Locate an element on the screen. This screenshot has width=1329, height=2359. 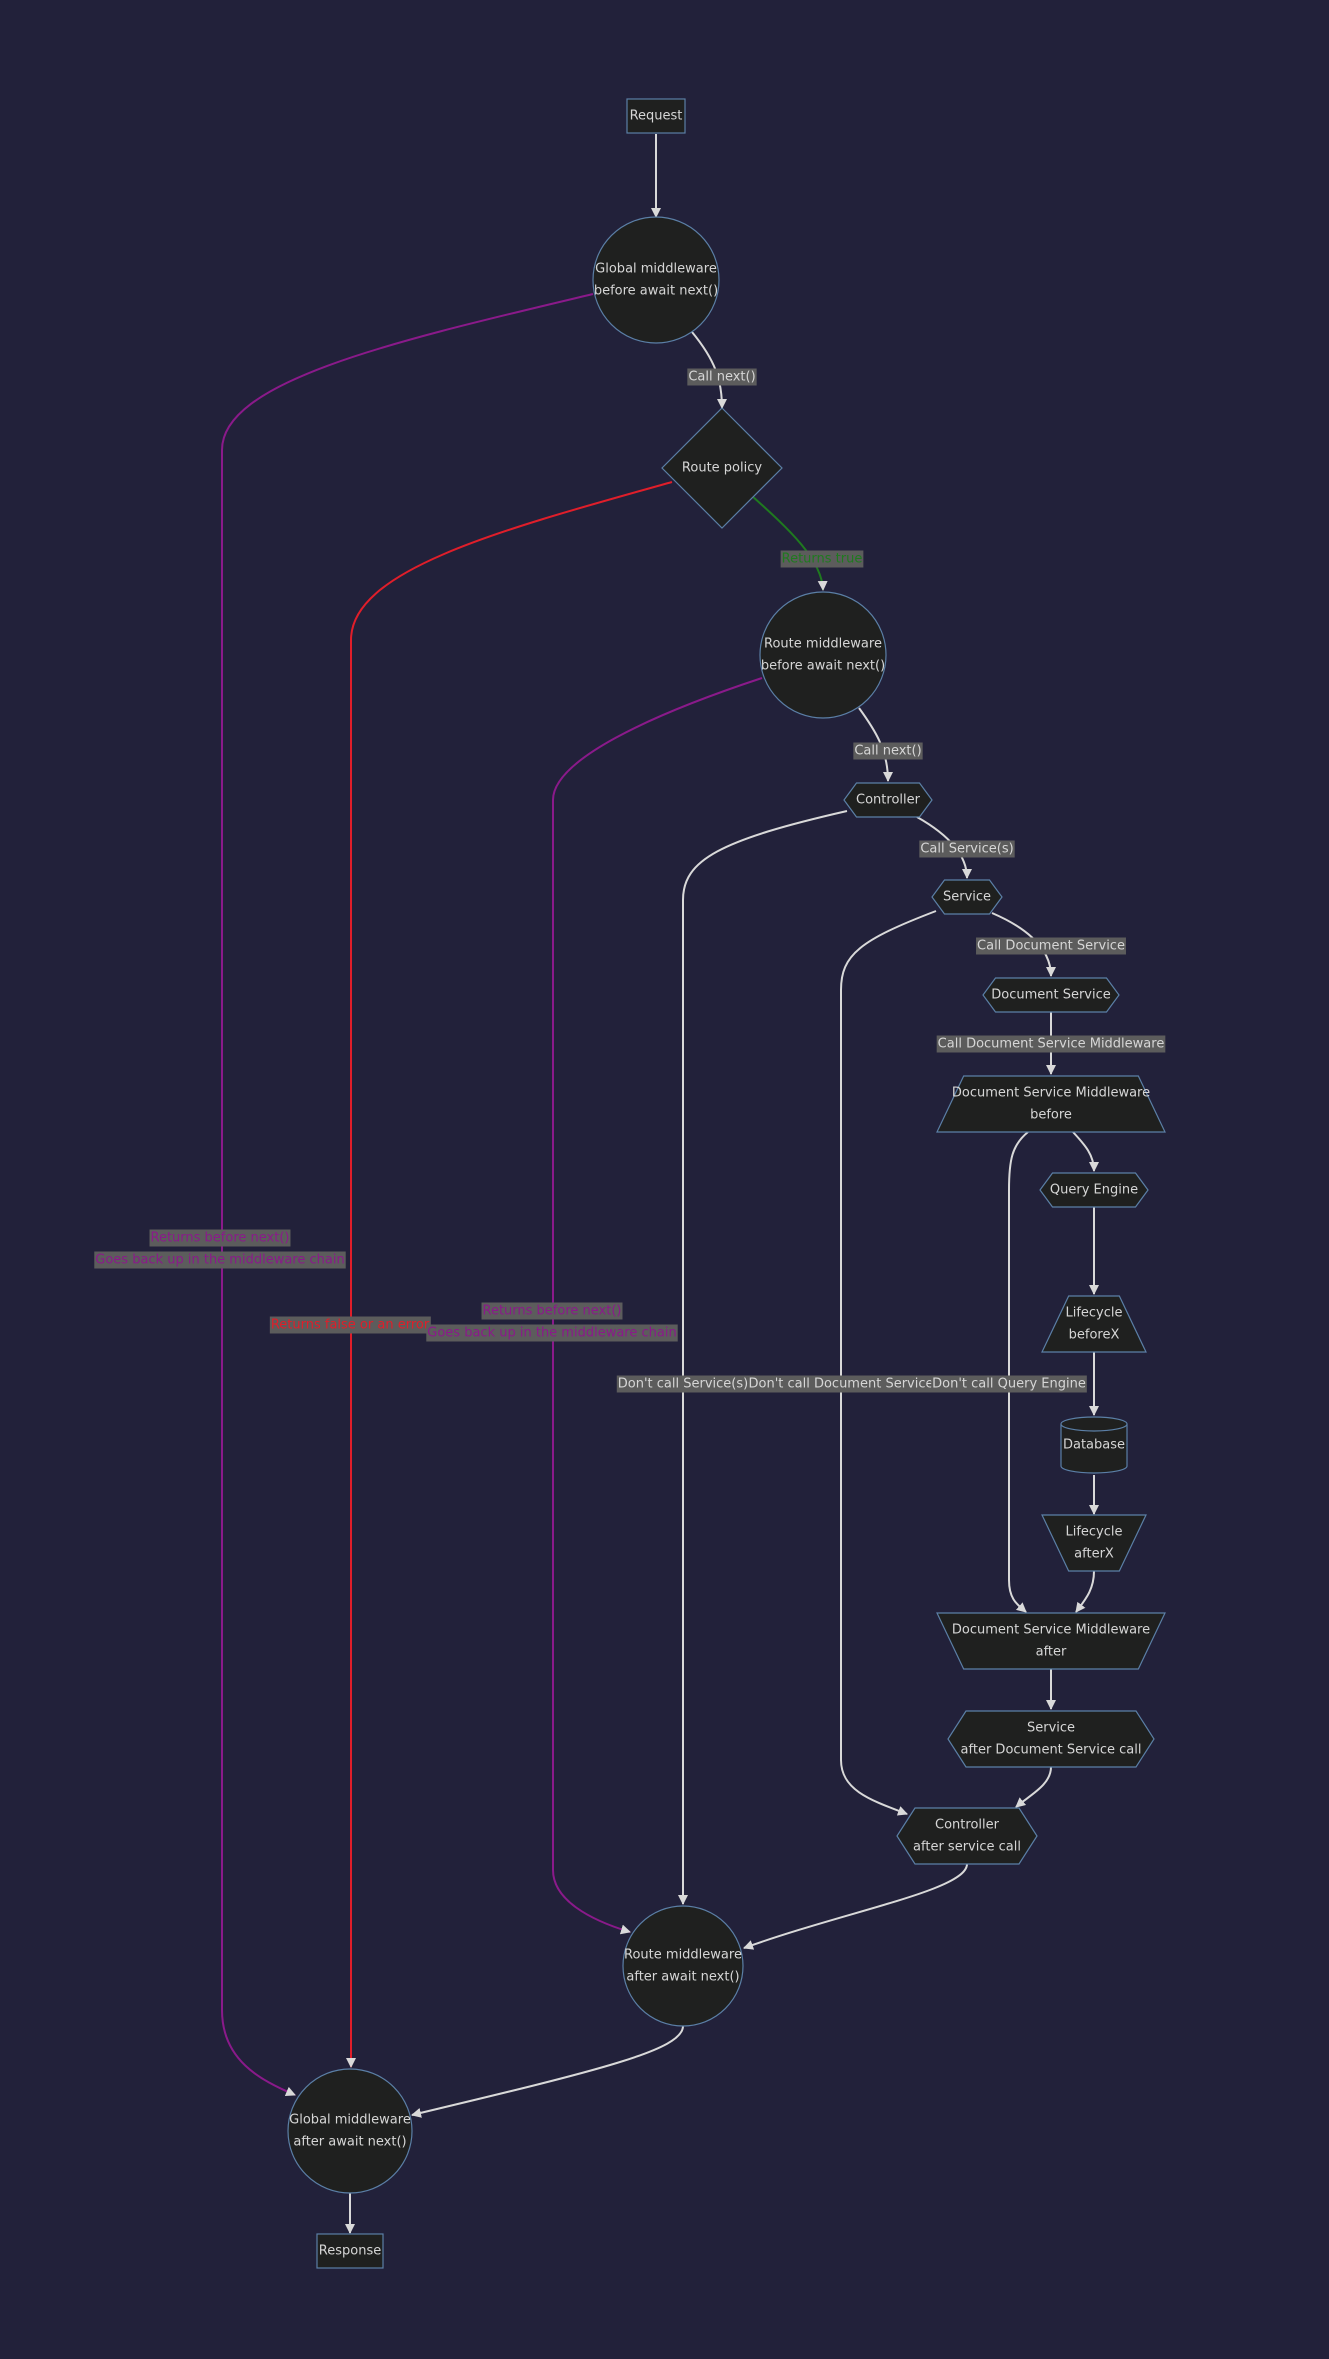
node-route-after: Route middleware after await next() is located at coordinates (683, 1966).